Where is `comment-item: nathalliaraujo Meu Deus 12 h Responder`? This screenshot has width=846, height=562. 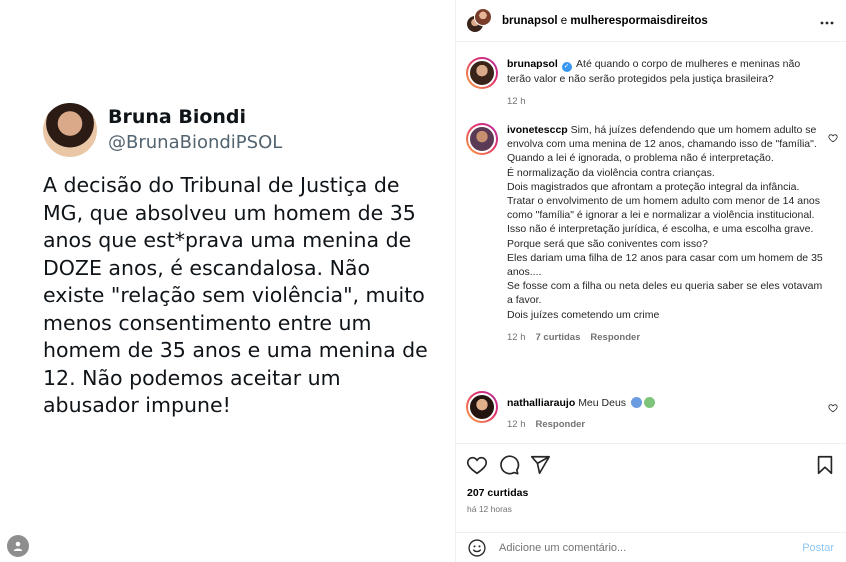 comment-item: nathalliaraujo Meu Deus 12 h Responder is located at coordinates (652, 411).